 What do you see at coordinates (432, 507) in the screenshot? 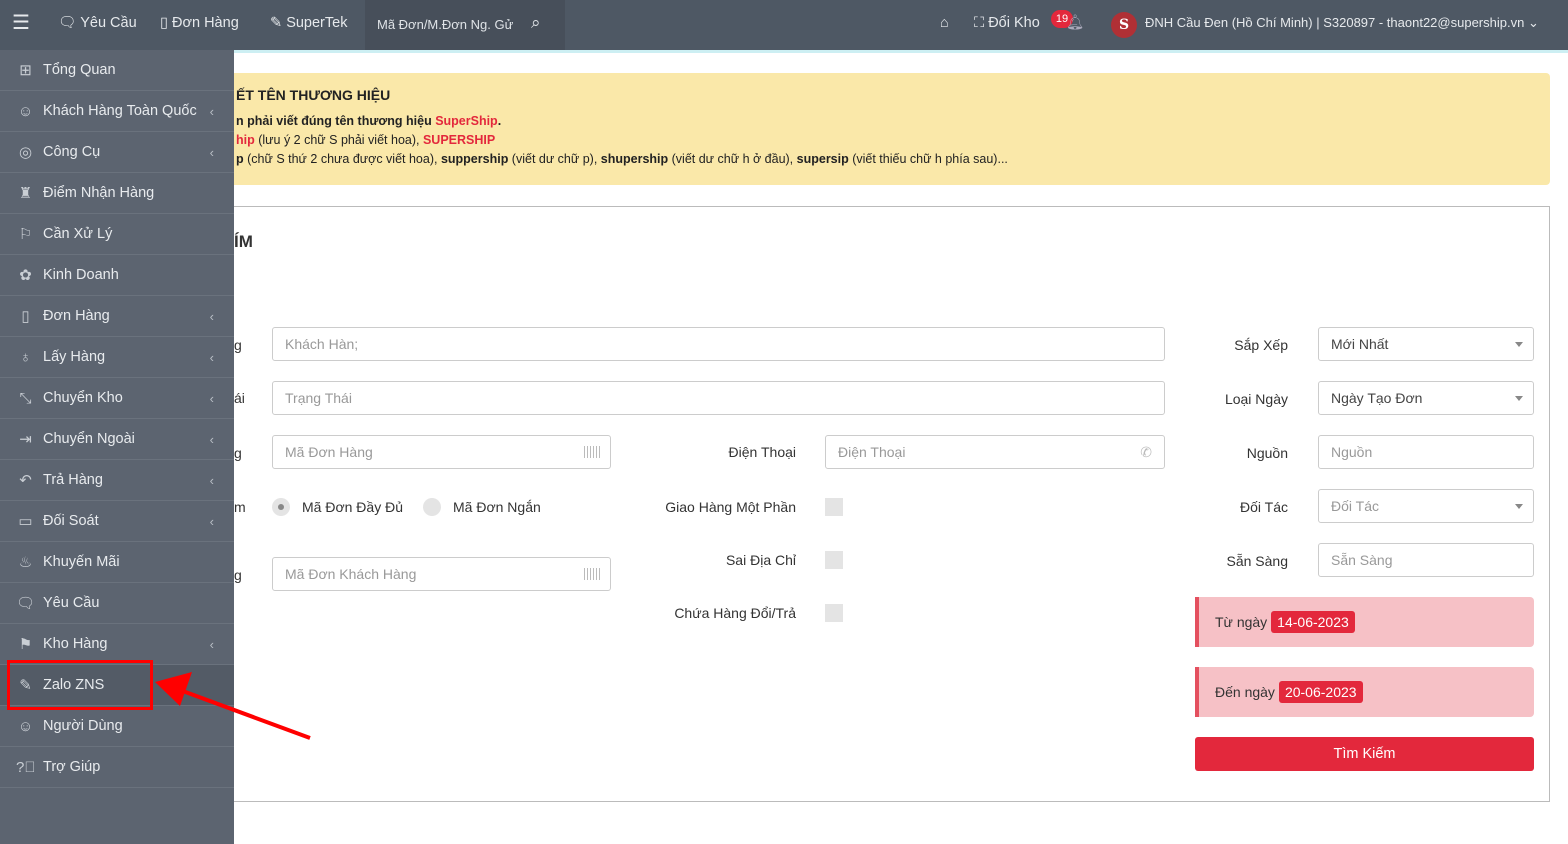
I see `radio-short-code` at bounding box center [432, 507].